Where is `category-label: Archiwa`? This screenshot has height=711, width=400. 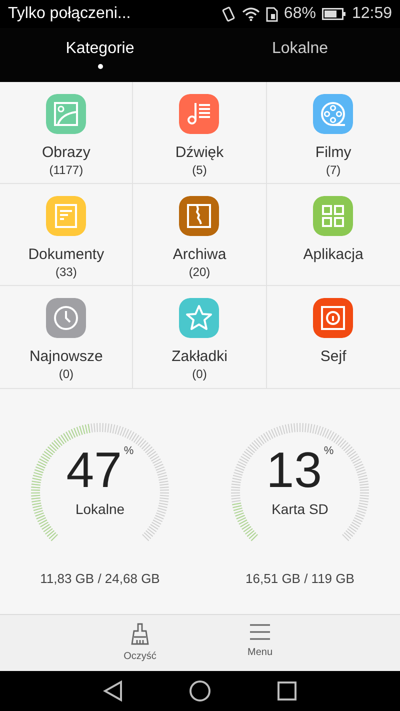
category-label: Archiwa is located at coordinates (199, 254).